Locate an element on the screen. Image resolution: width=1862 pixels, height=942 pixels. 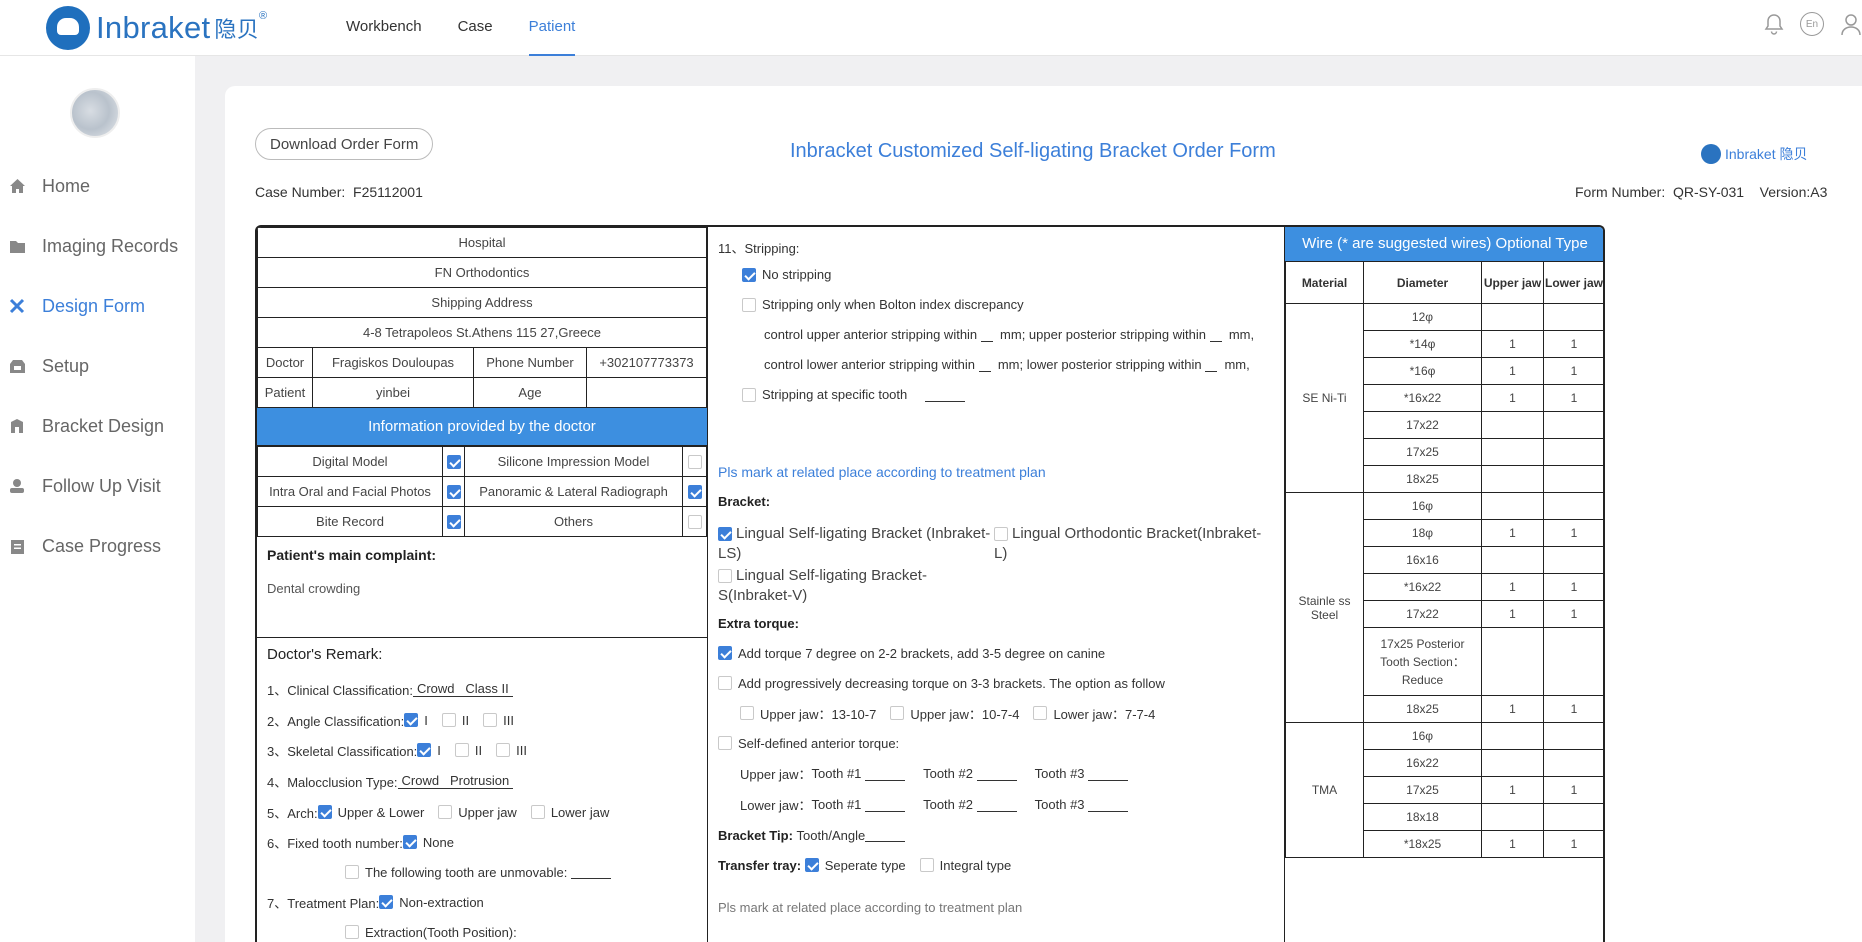
age-label: Age is located at coordinates (530, 392).